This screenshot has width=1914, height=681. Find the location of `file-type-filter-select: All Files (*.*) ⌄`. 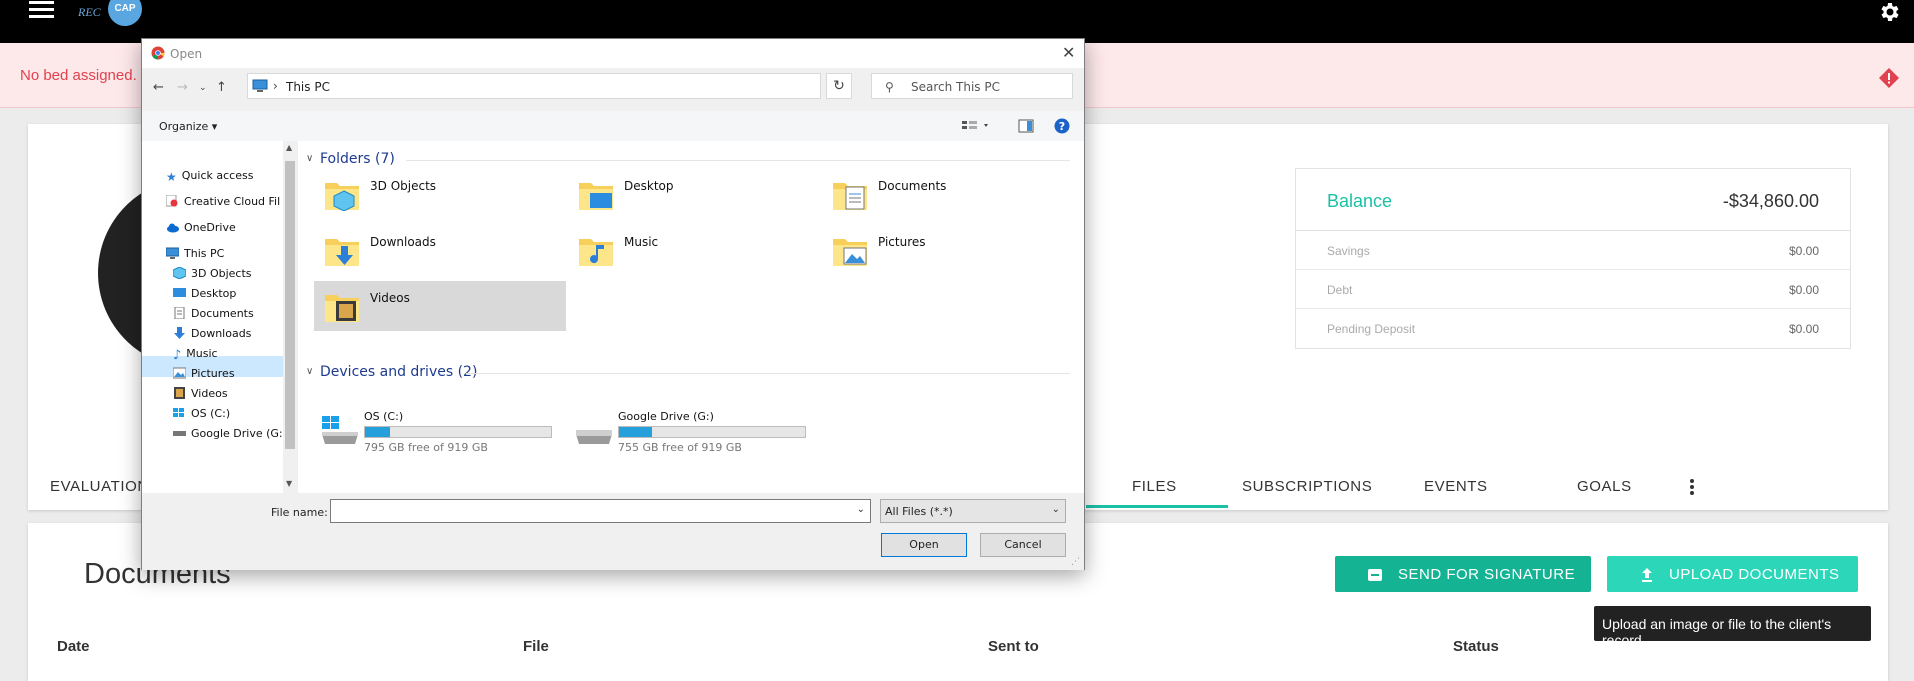

file-type-filter-select: All Files (*.*) ⌄ is located at coordinates (973, 511).